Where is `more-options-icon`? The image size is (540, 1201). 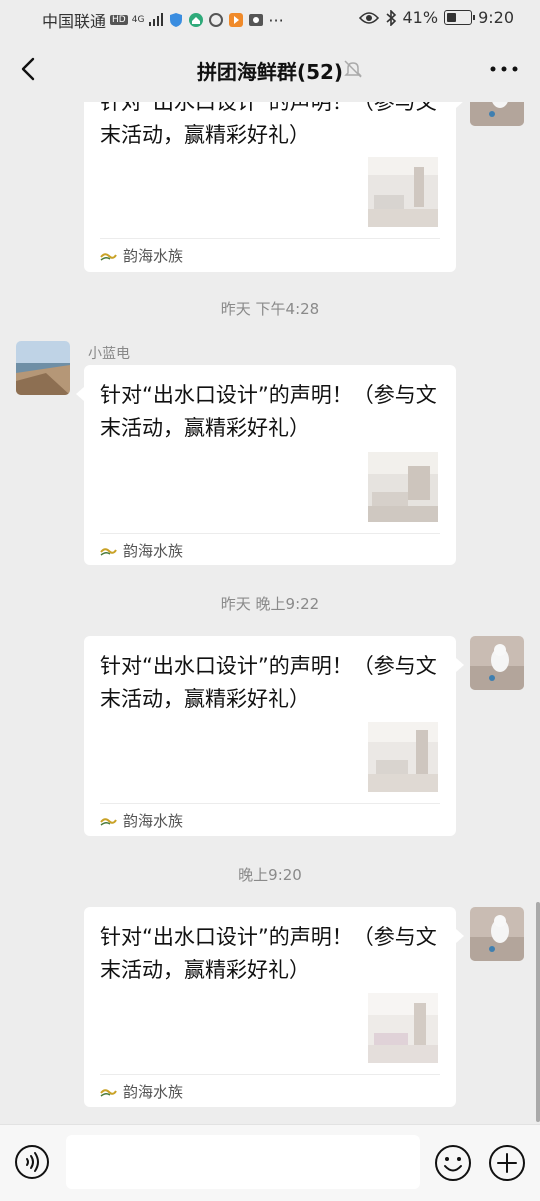
more-options-icon is located at coordinates (504, 69).